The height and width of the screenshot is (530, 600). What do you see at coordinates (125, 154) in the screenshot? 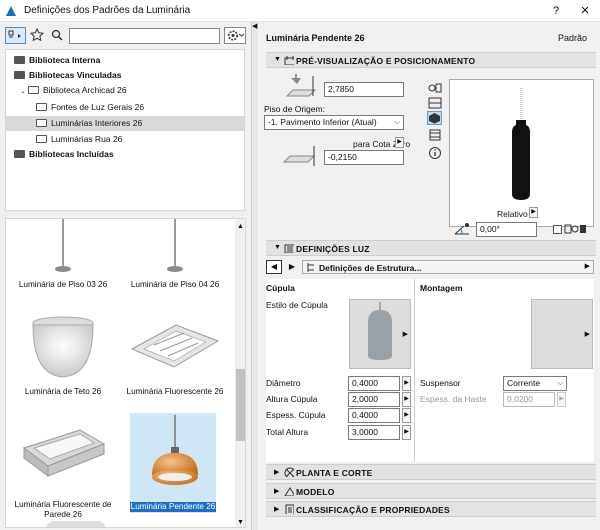
I see `tree-item-bibliotecas-incluidas: Bibliotecas Incluídas` at bounding box center [125, 154].